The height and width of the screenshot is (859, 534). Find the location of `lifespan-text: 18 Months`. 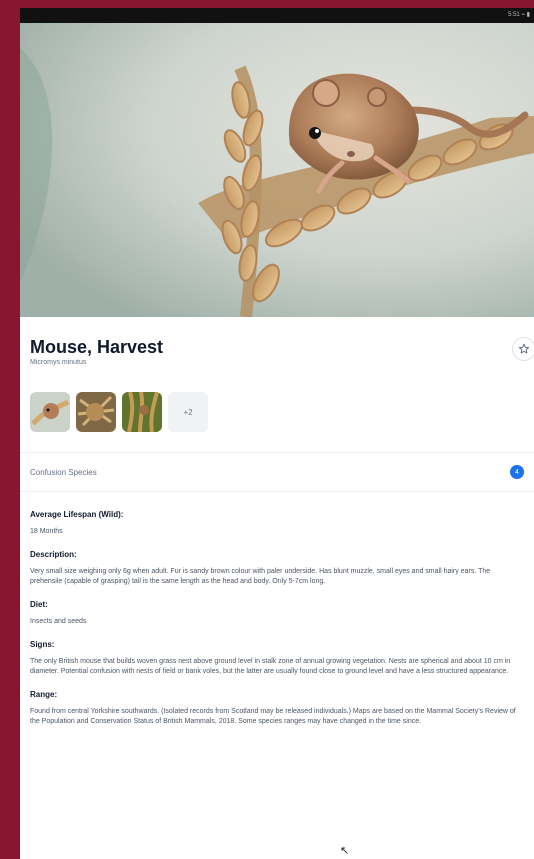

lifespan-text: 18 Months is located at coordinates (46, 531).